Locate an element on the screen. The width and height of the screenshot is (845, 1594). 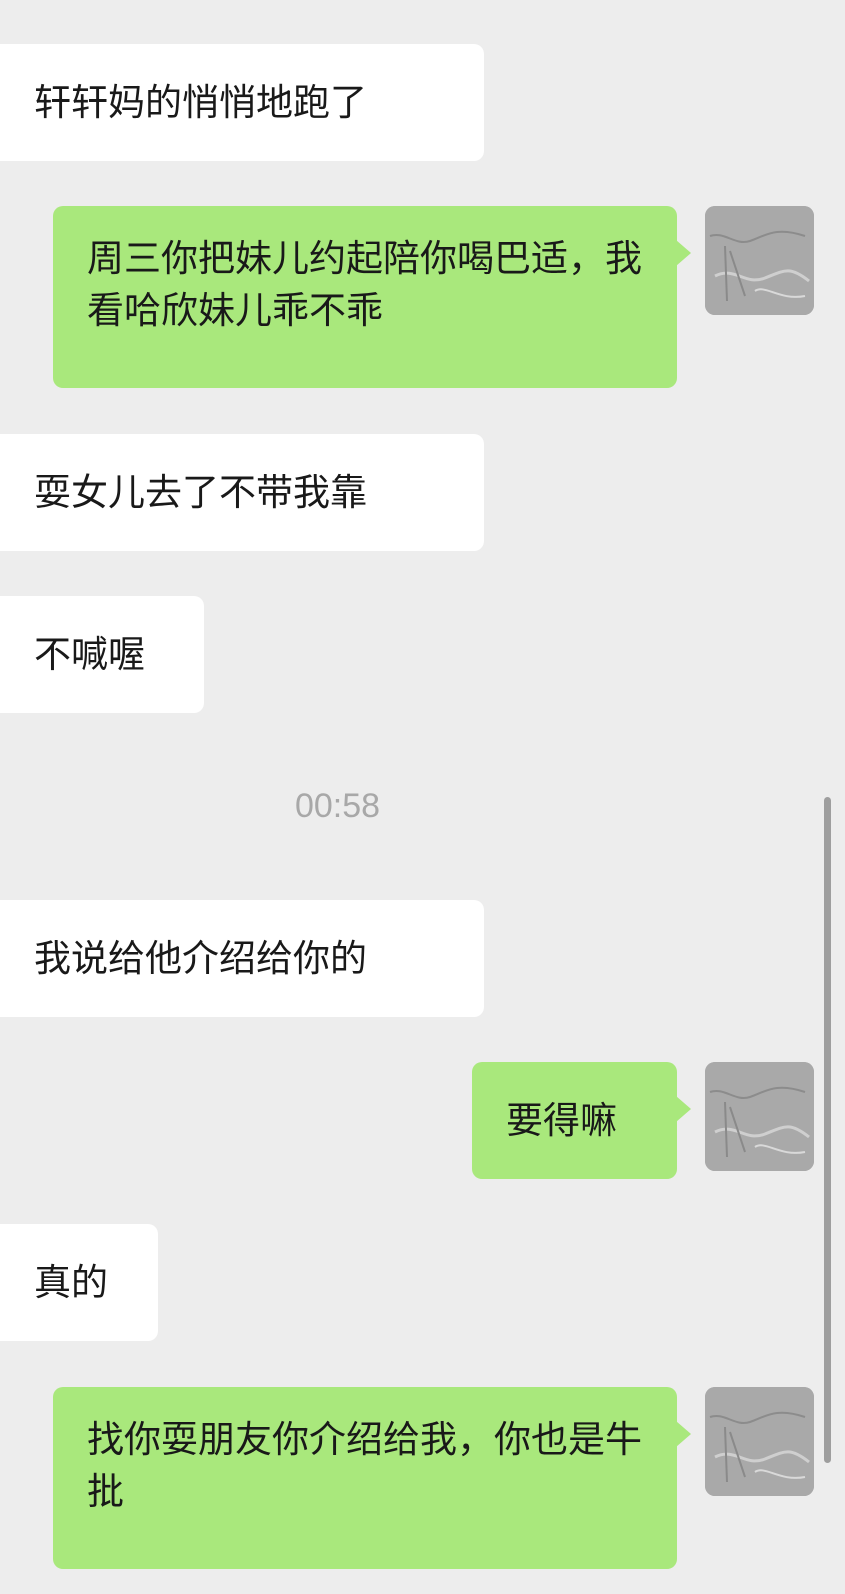
incoming-message: 我说给他介绍给你的 is located at coordinates (242, 958).